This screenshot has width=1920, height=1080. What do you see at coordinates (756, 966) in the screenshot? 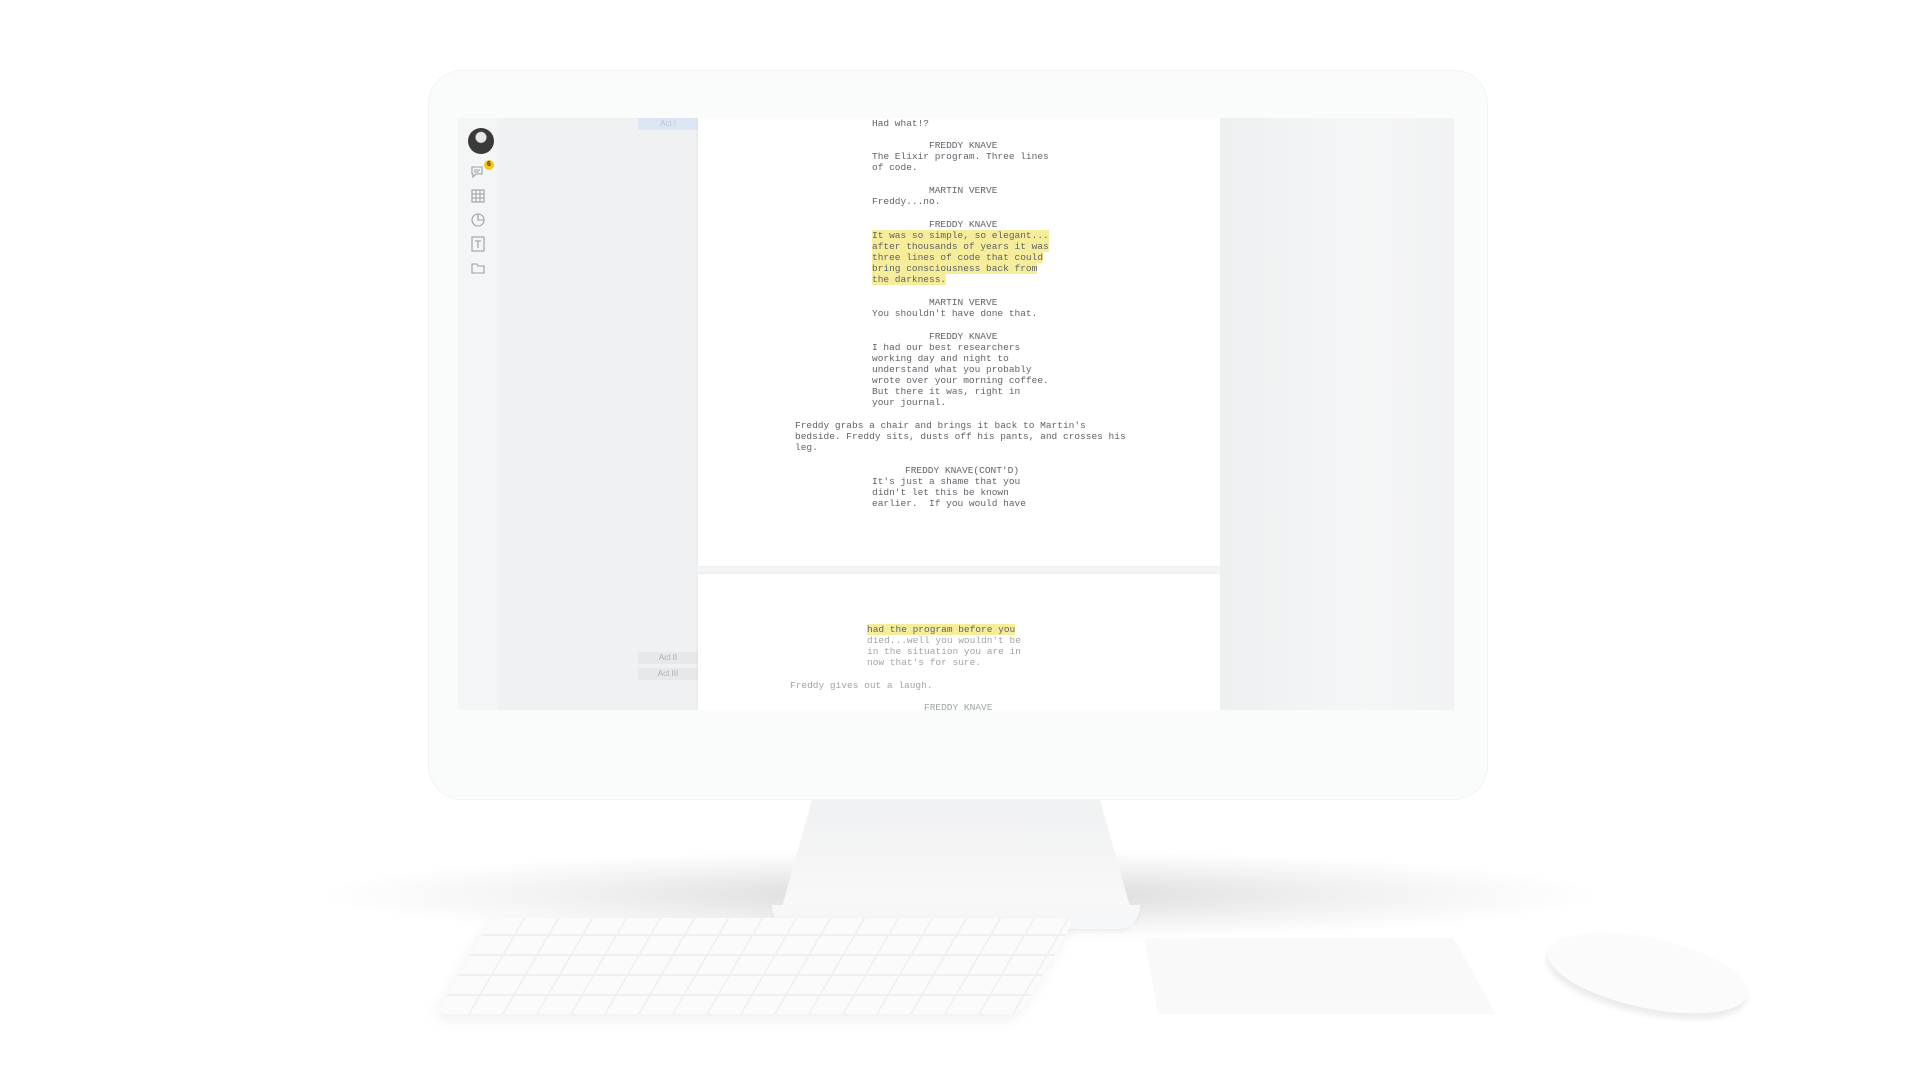
I see `keyboard` at bounding box center [756, 966].